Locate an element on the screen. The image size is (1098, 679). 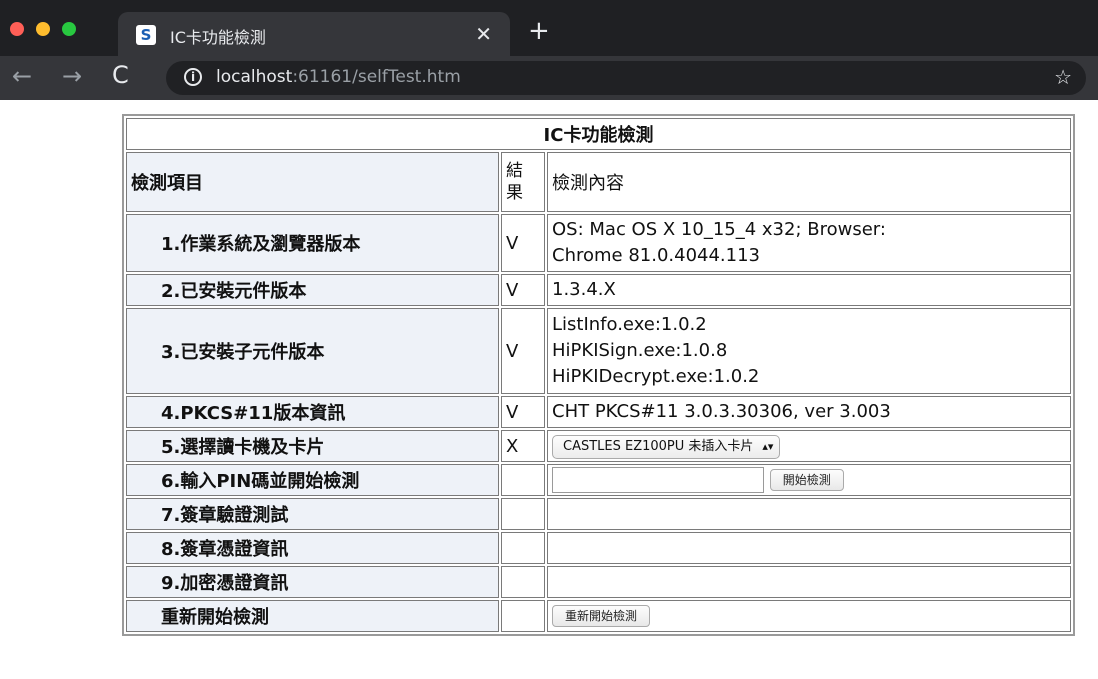
back-icon: ← is located at coordinates (22, 76).